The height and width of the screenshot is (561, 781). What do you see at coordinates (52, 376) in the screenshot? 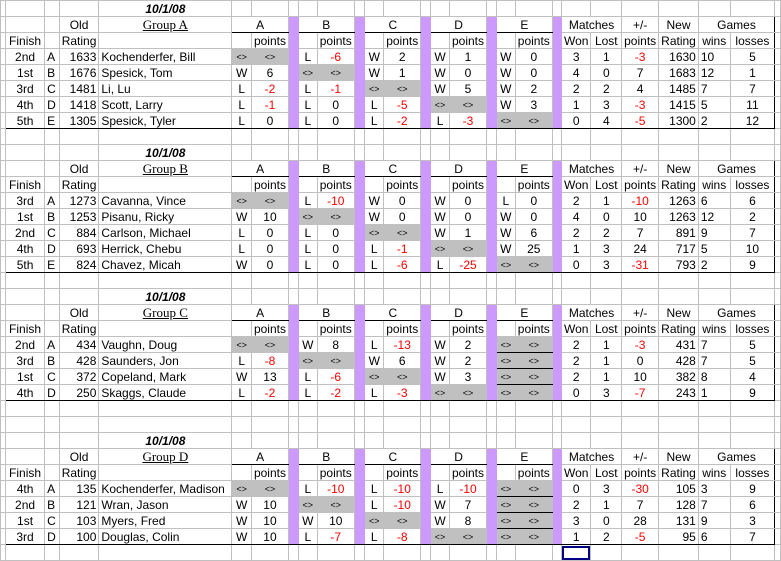
I see `seed: C` at bounding box center [52, 376].